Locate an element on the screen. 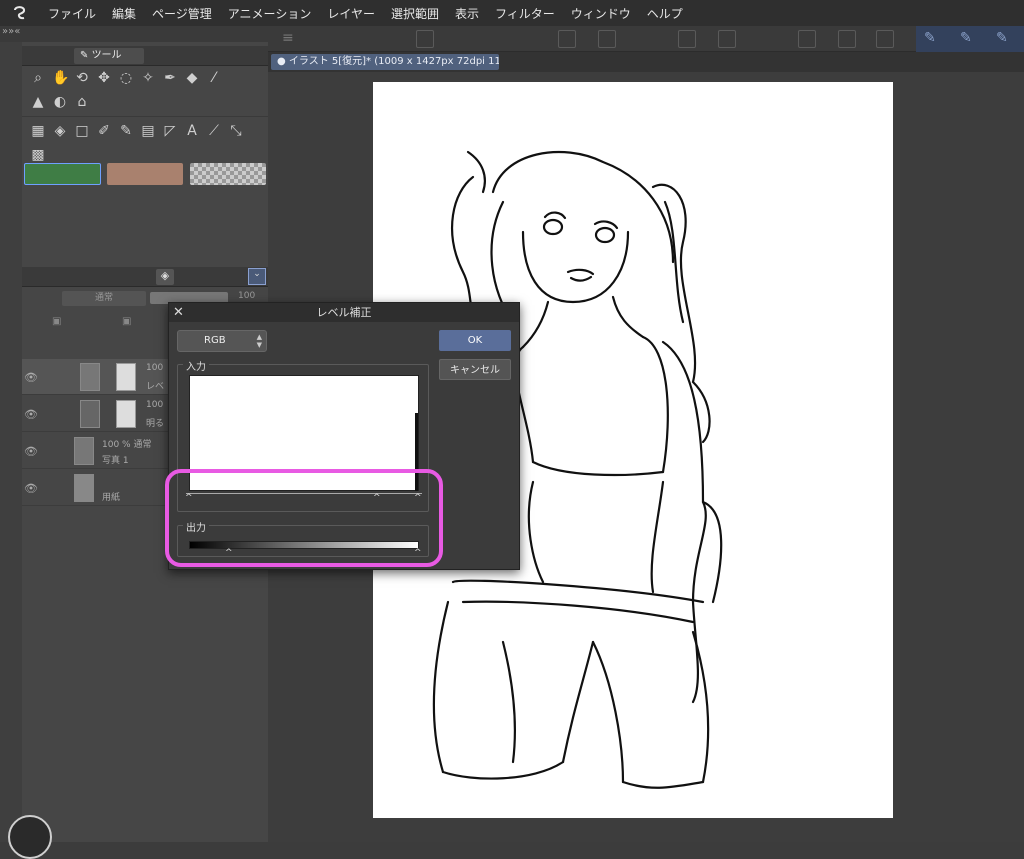 The height and width of the screenshot is (859, 1024). channel-select-value: RGB is located at coordinates (215, 340).